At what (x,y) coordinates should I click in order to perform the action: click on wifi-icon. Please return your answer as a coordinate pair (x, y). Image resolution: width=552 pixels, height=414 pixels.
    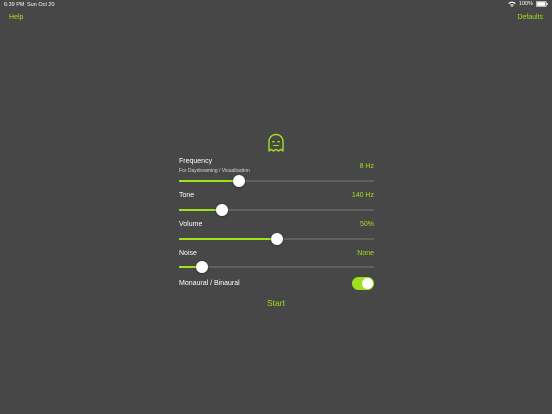
    Looking at the image, I should click on (512, 4).